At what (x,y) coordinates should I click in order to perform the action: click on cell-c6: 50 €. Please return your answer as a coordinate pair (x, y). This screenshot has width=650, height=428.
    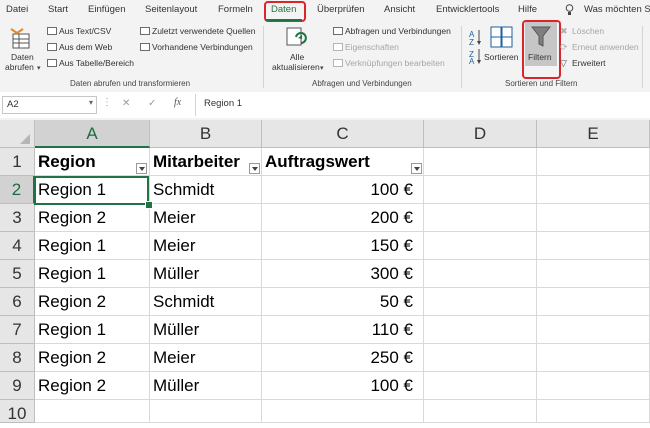
    Looking at the image, I should click on (343, 302).